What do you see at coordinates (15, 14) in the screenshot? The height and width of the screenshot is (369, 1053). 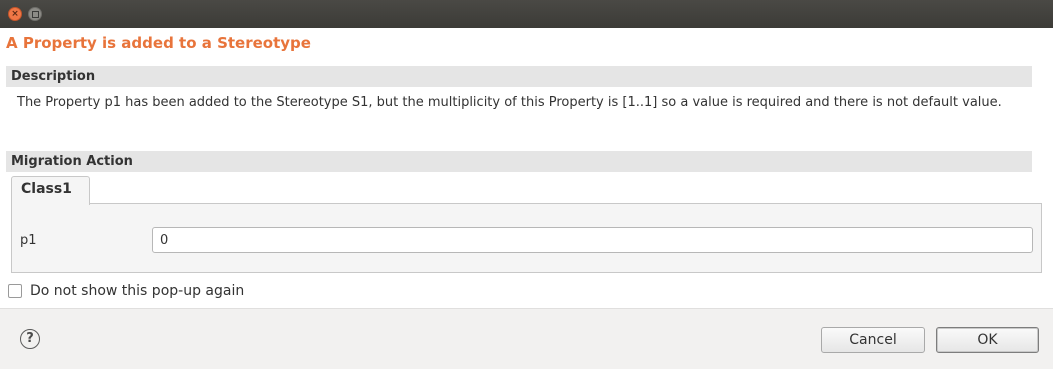 I see `close-window-icon: ×` at bounding box center [15, 14].